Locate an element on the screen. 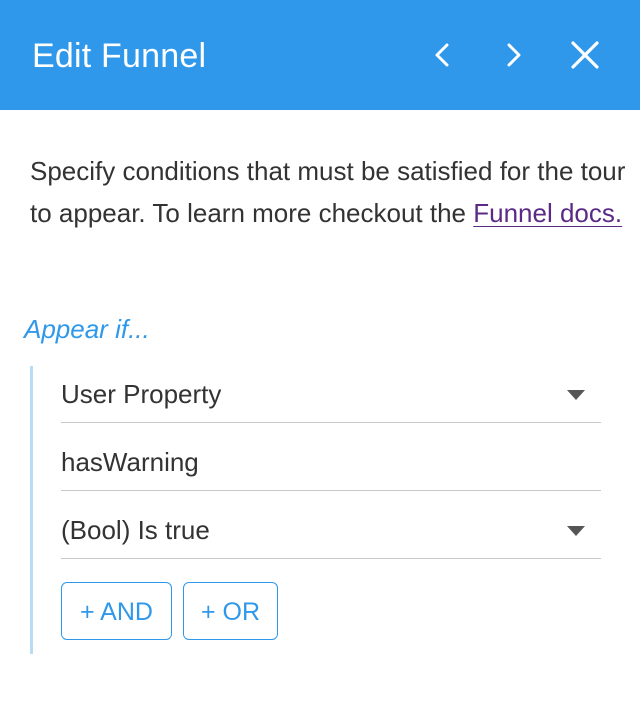  condition-type-value: User Property is located at coordinates (141, 394).